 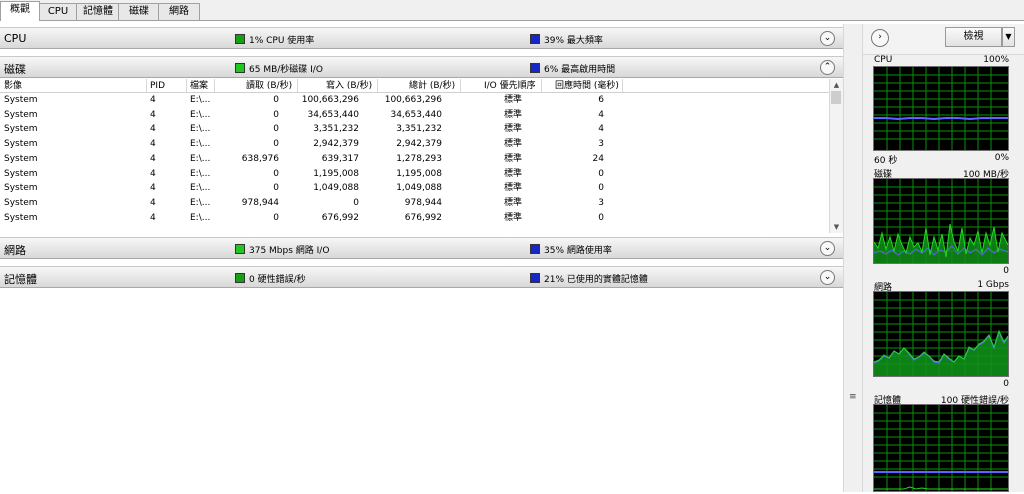 What do you see at coordinates (20, 11) in the screenshot?
I see `tab-overview: 概觀` at bounding box center [20, 11].